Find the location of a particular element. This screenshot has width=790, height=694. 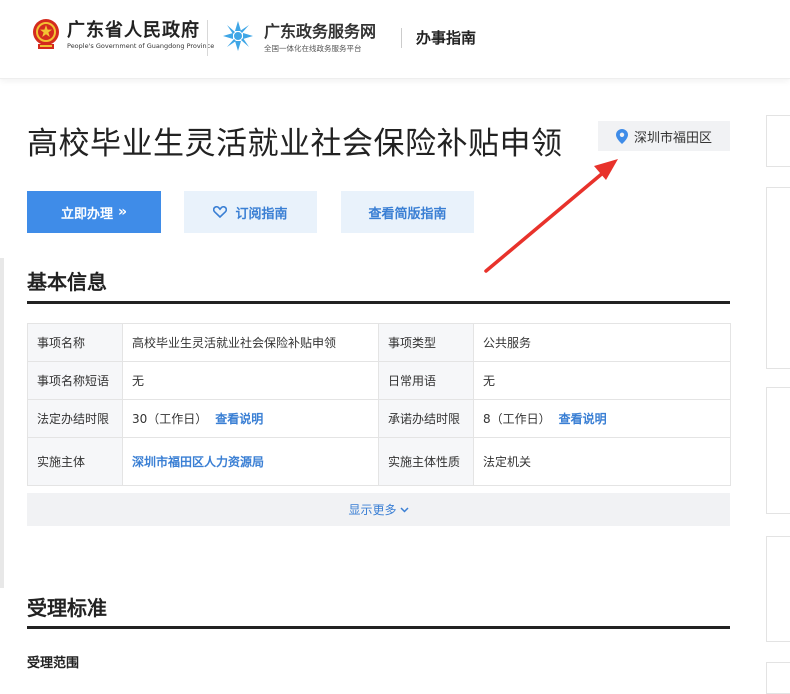

table-row: 实施主体 深圳市福田区人力资源局 实施主体性质 法定机关 is located at coordinates (379, 461).